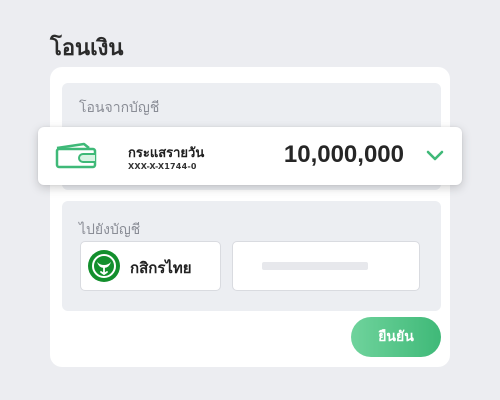 The width and height of the screenshot is (500, 400). Describe the element at coordinates (119, 108) in the screenshot. I see `from-account-label: โอนจากบัญชี` at that location.